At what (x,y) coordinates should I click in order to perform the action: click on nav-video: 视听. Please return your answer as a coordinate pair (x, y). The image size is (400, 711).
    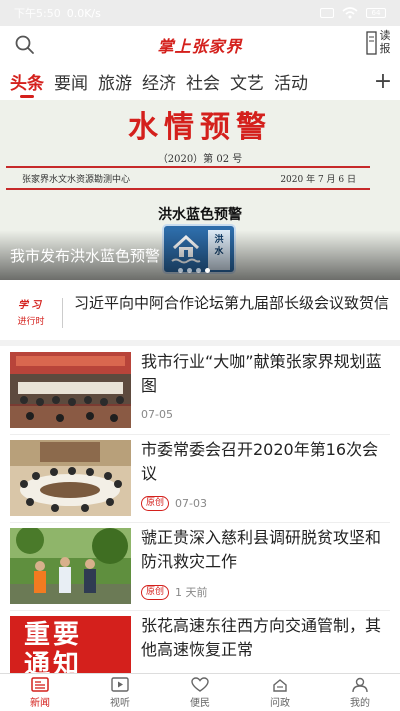
    Looking at the image, I should click on (120, 692).